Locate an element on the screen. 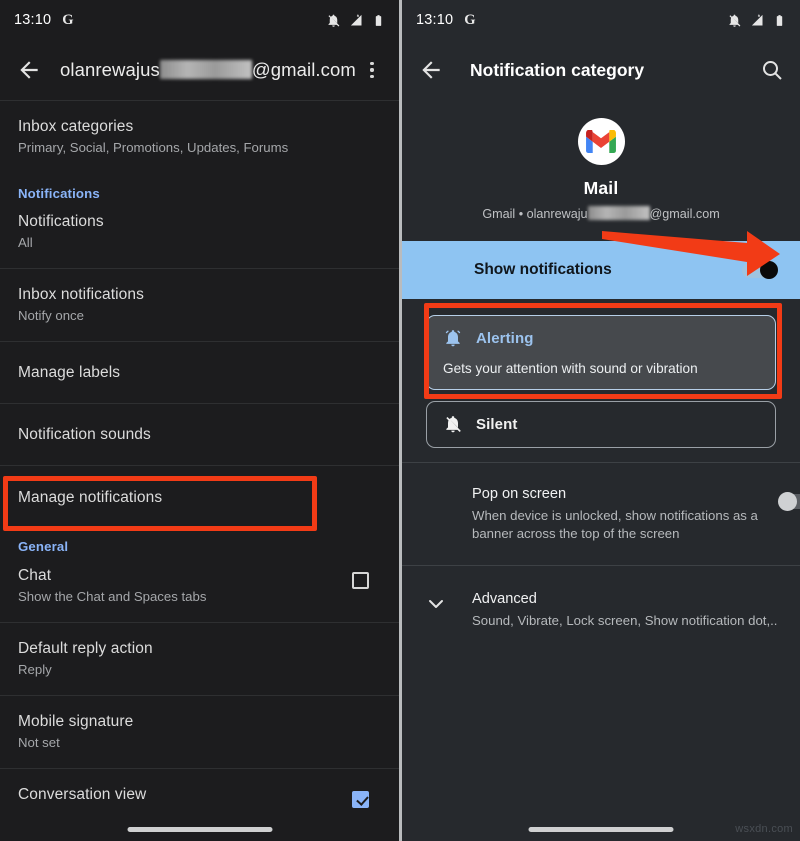 This screenshot has height=841, width=800. list-item-subtitle: All is located at coordinates (25, 242).